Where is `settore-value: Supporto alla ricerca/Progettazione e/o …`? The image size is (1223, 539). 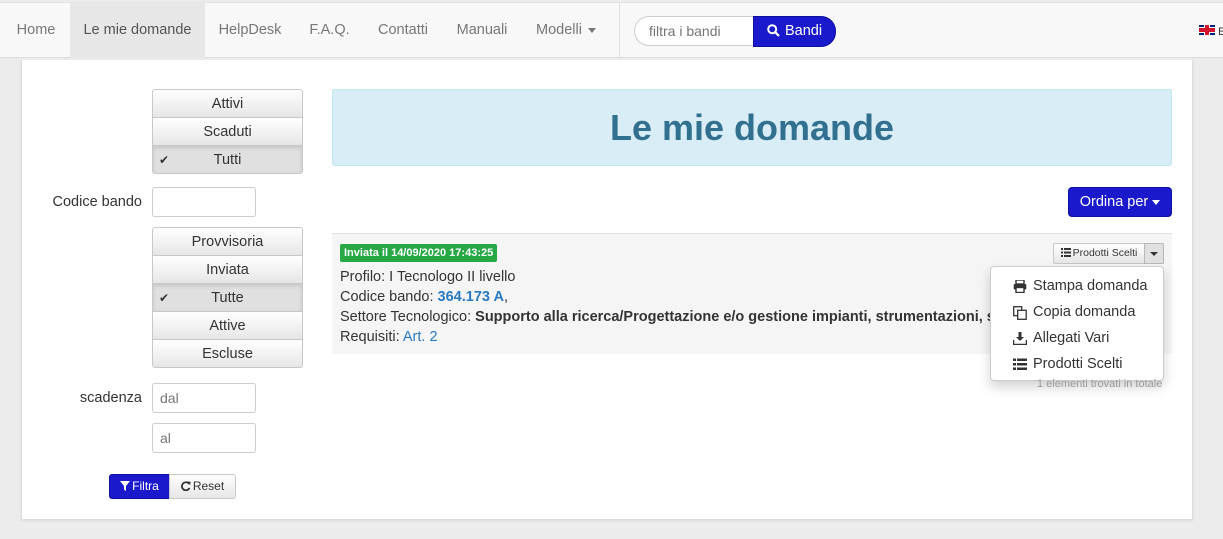 settore-value: Supporto alla ricerca/Progettazione e/o … is located at coordinates (733, 317).